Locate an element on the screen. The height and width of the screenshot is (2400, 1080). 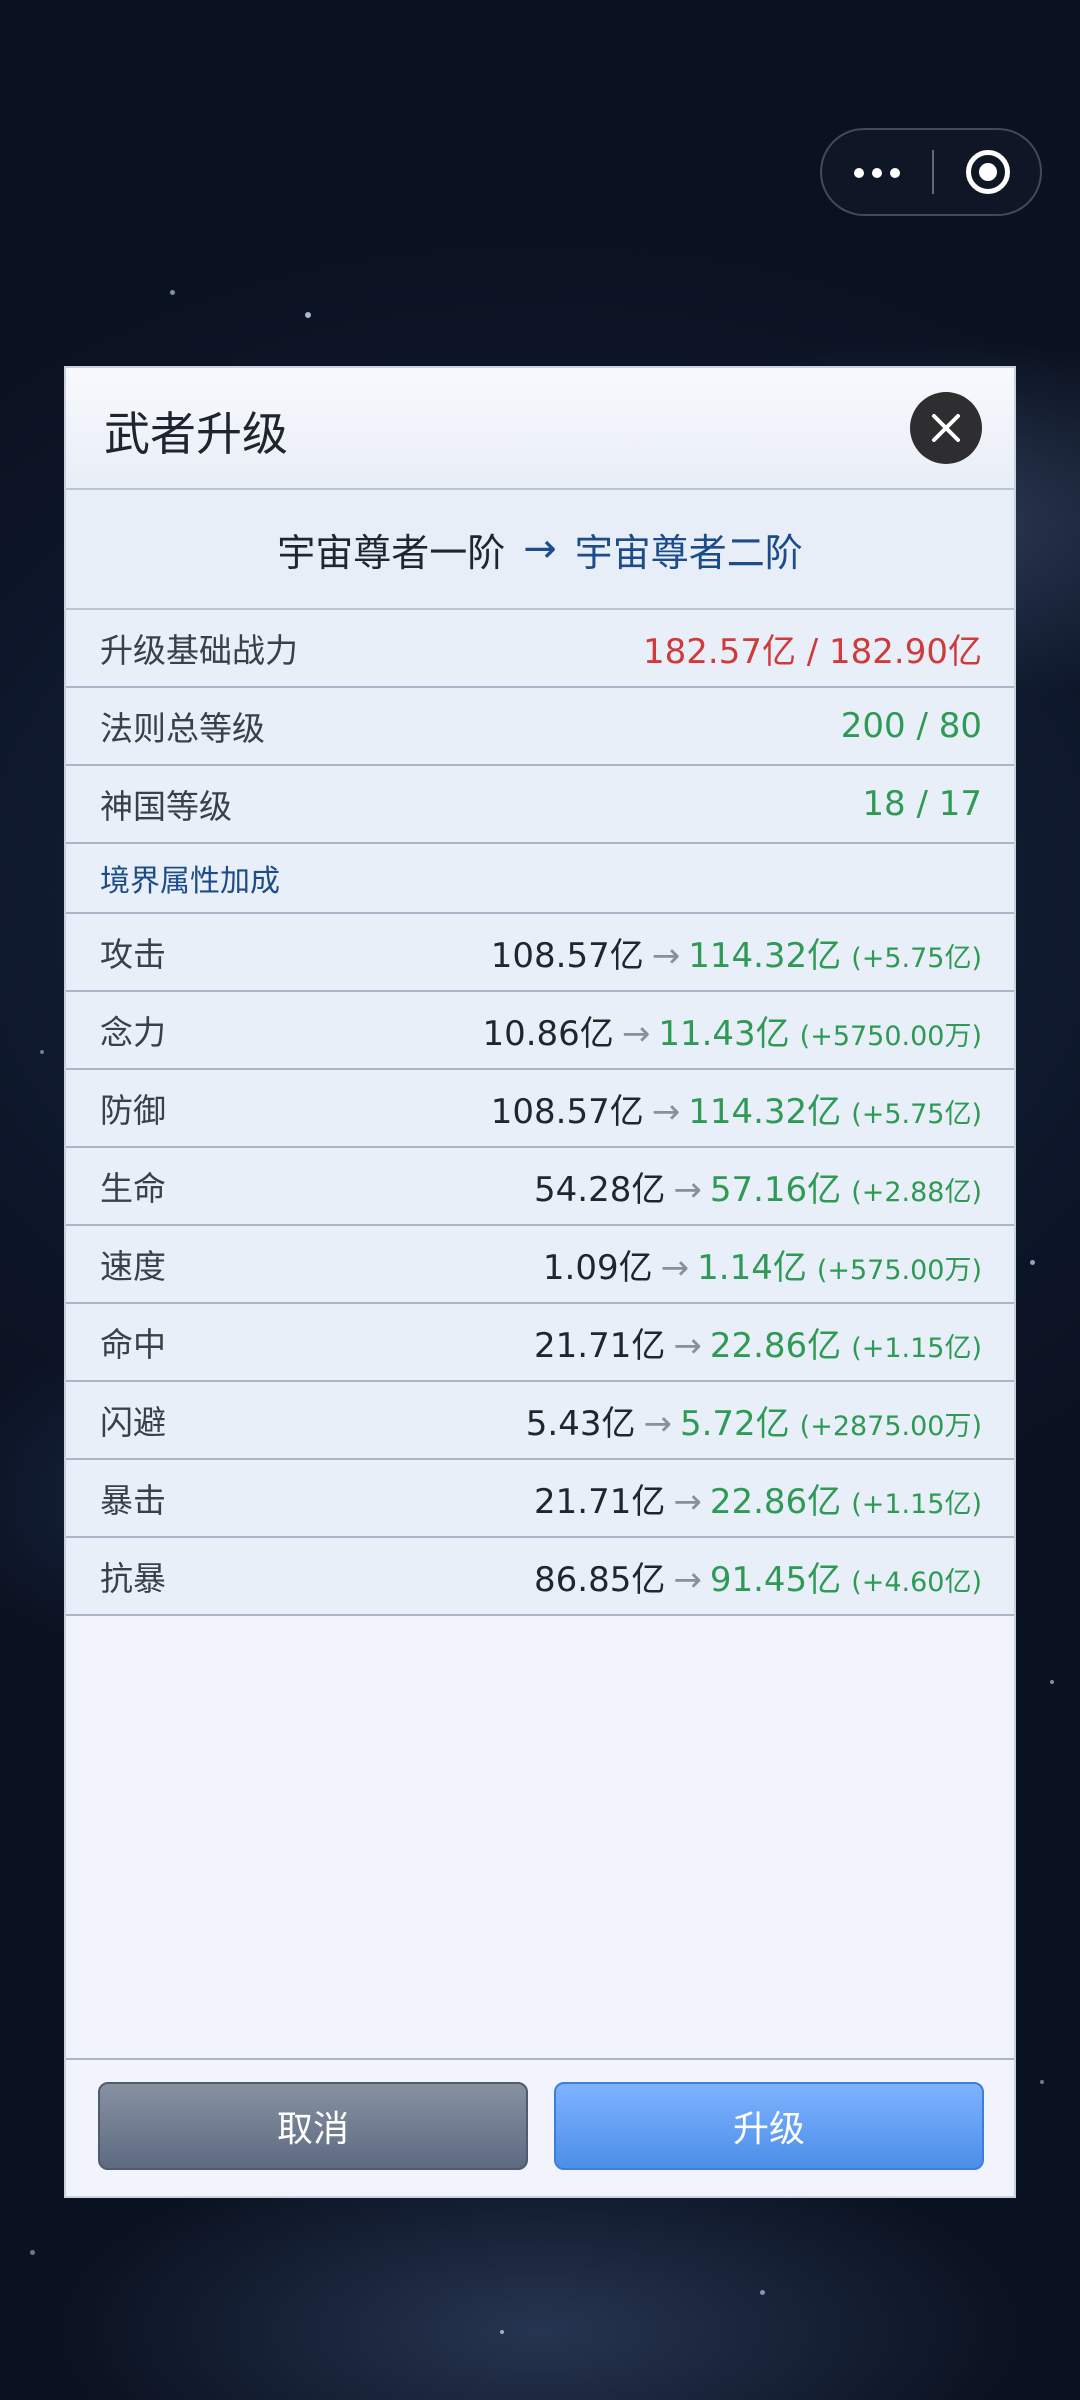
attribute-new-value: 5.72亿 is located at coordinates (734, 1423).